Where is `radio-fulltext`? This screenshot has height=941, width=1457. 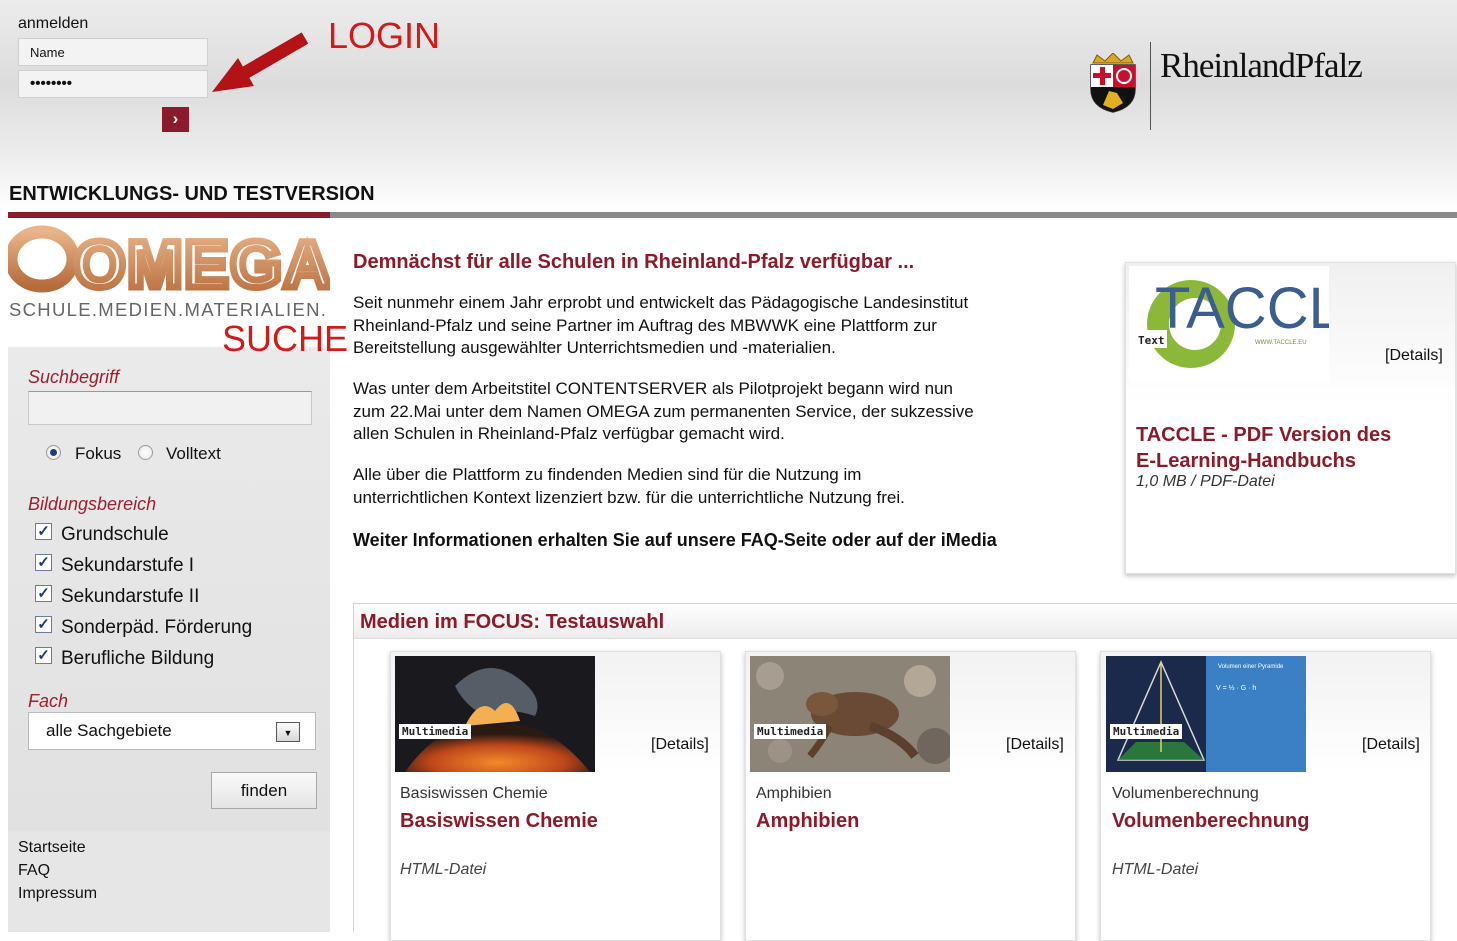 radio-fulltext is located at coordinates (145, 452).